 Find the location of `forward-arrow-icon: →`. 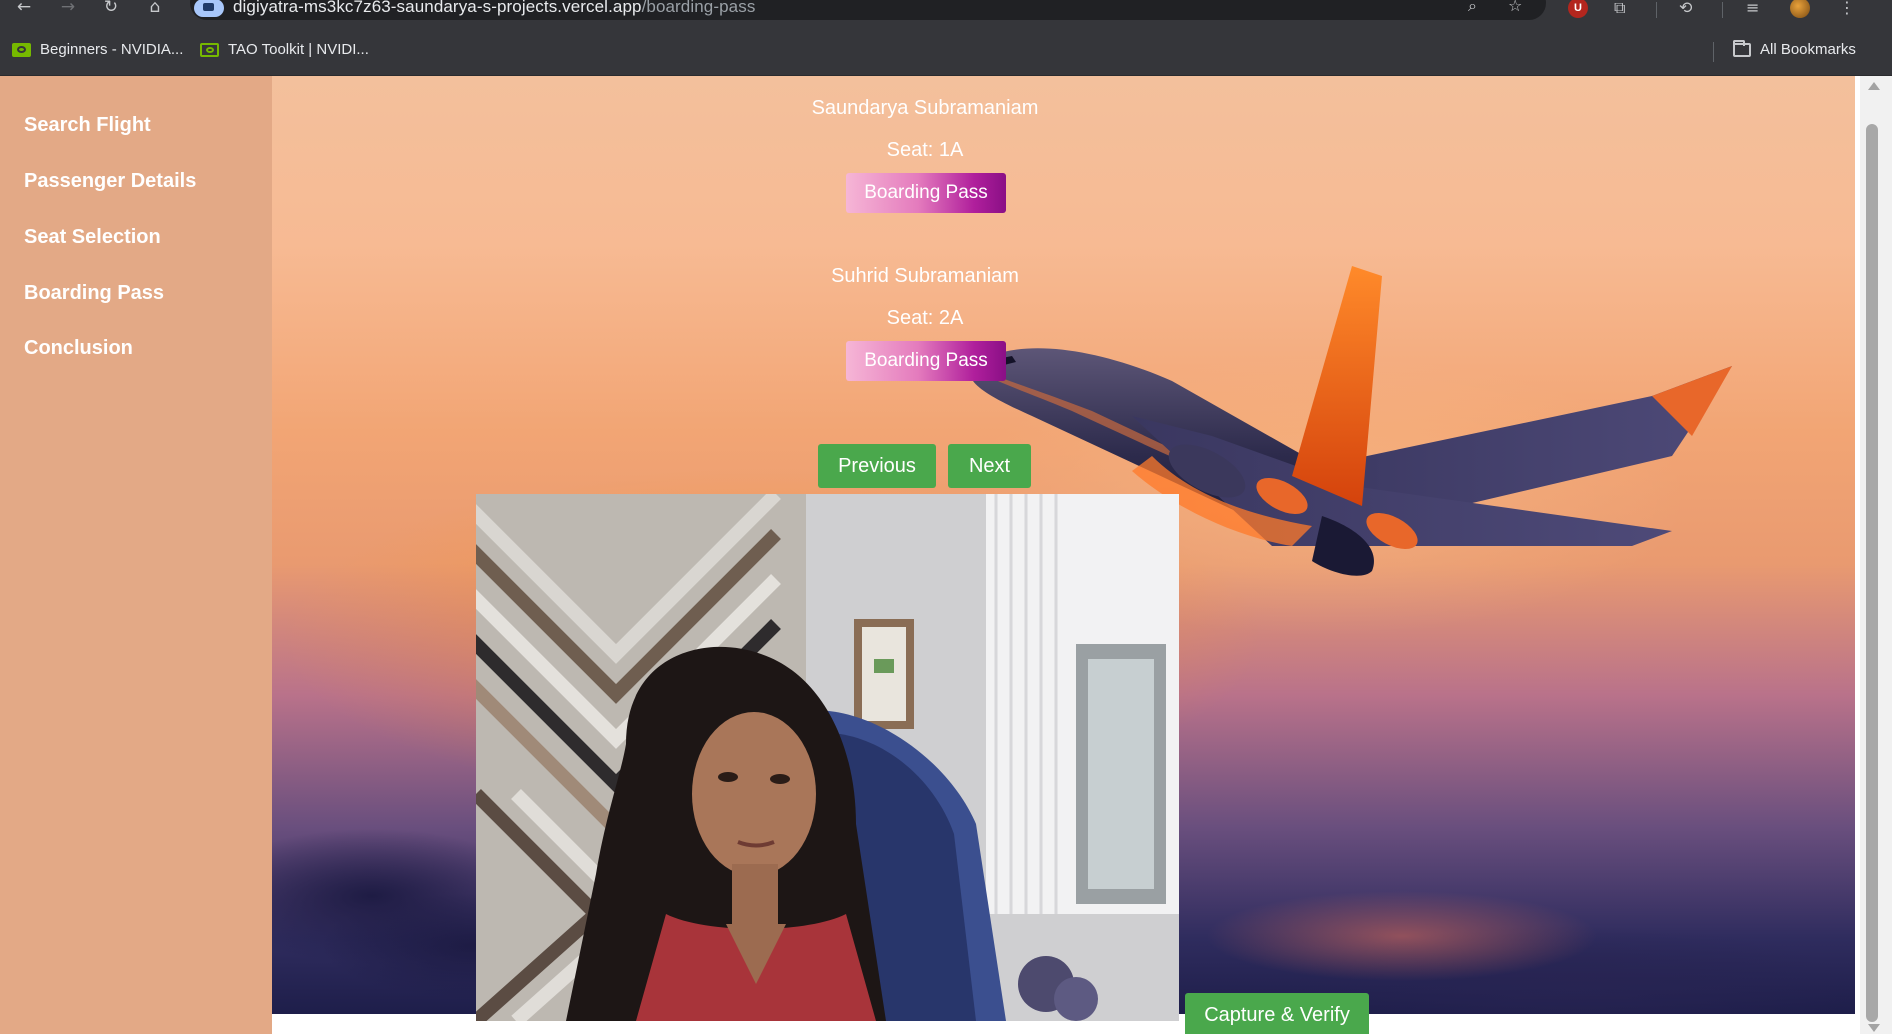

forward-arrow-icon: → is located at coordinates (68, 9).